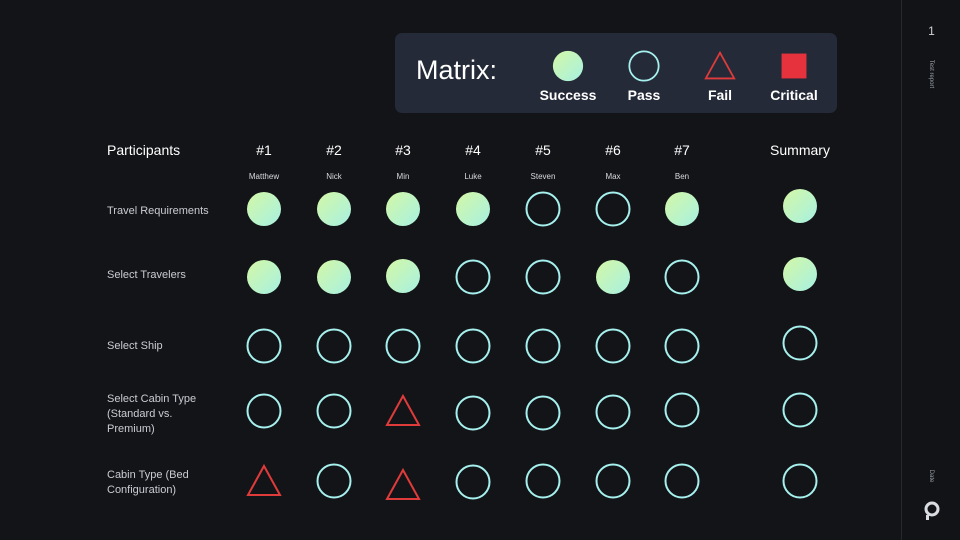 The height and width of the screenshot is (540, 960). I want to click on legend-label: Success, so click(568, 95).